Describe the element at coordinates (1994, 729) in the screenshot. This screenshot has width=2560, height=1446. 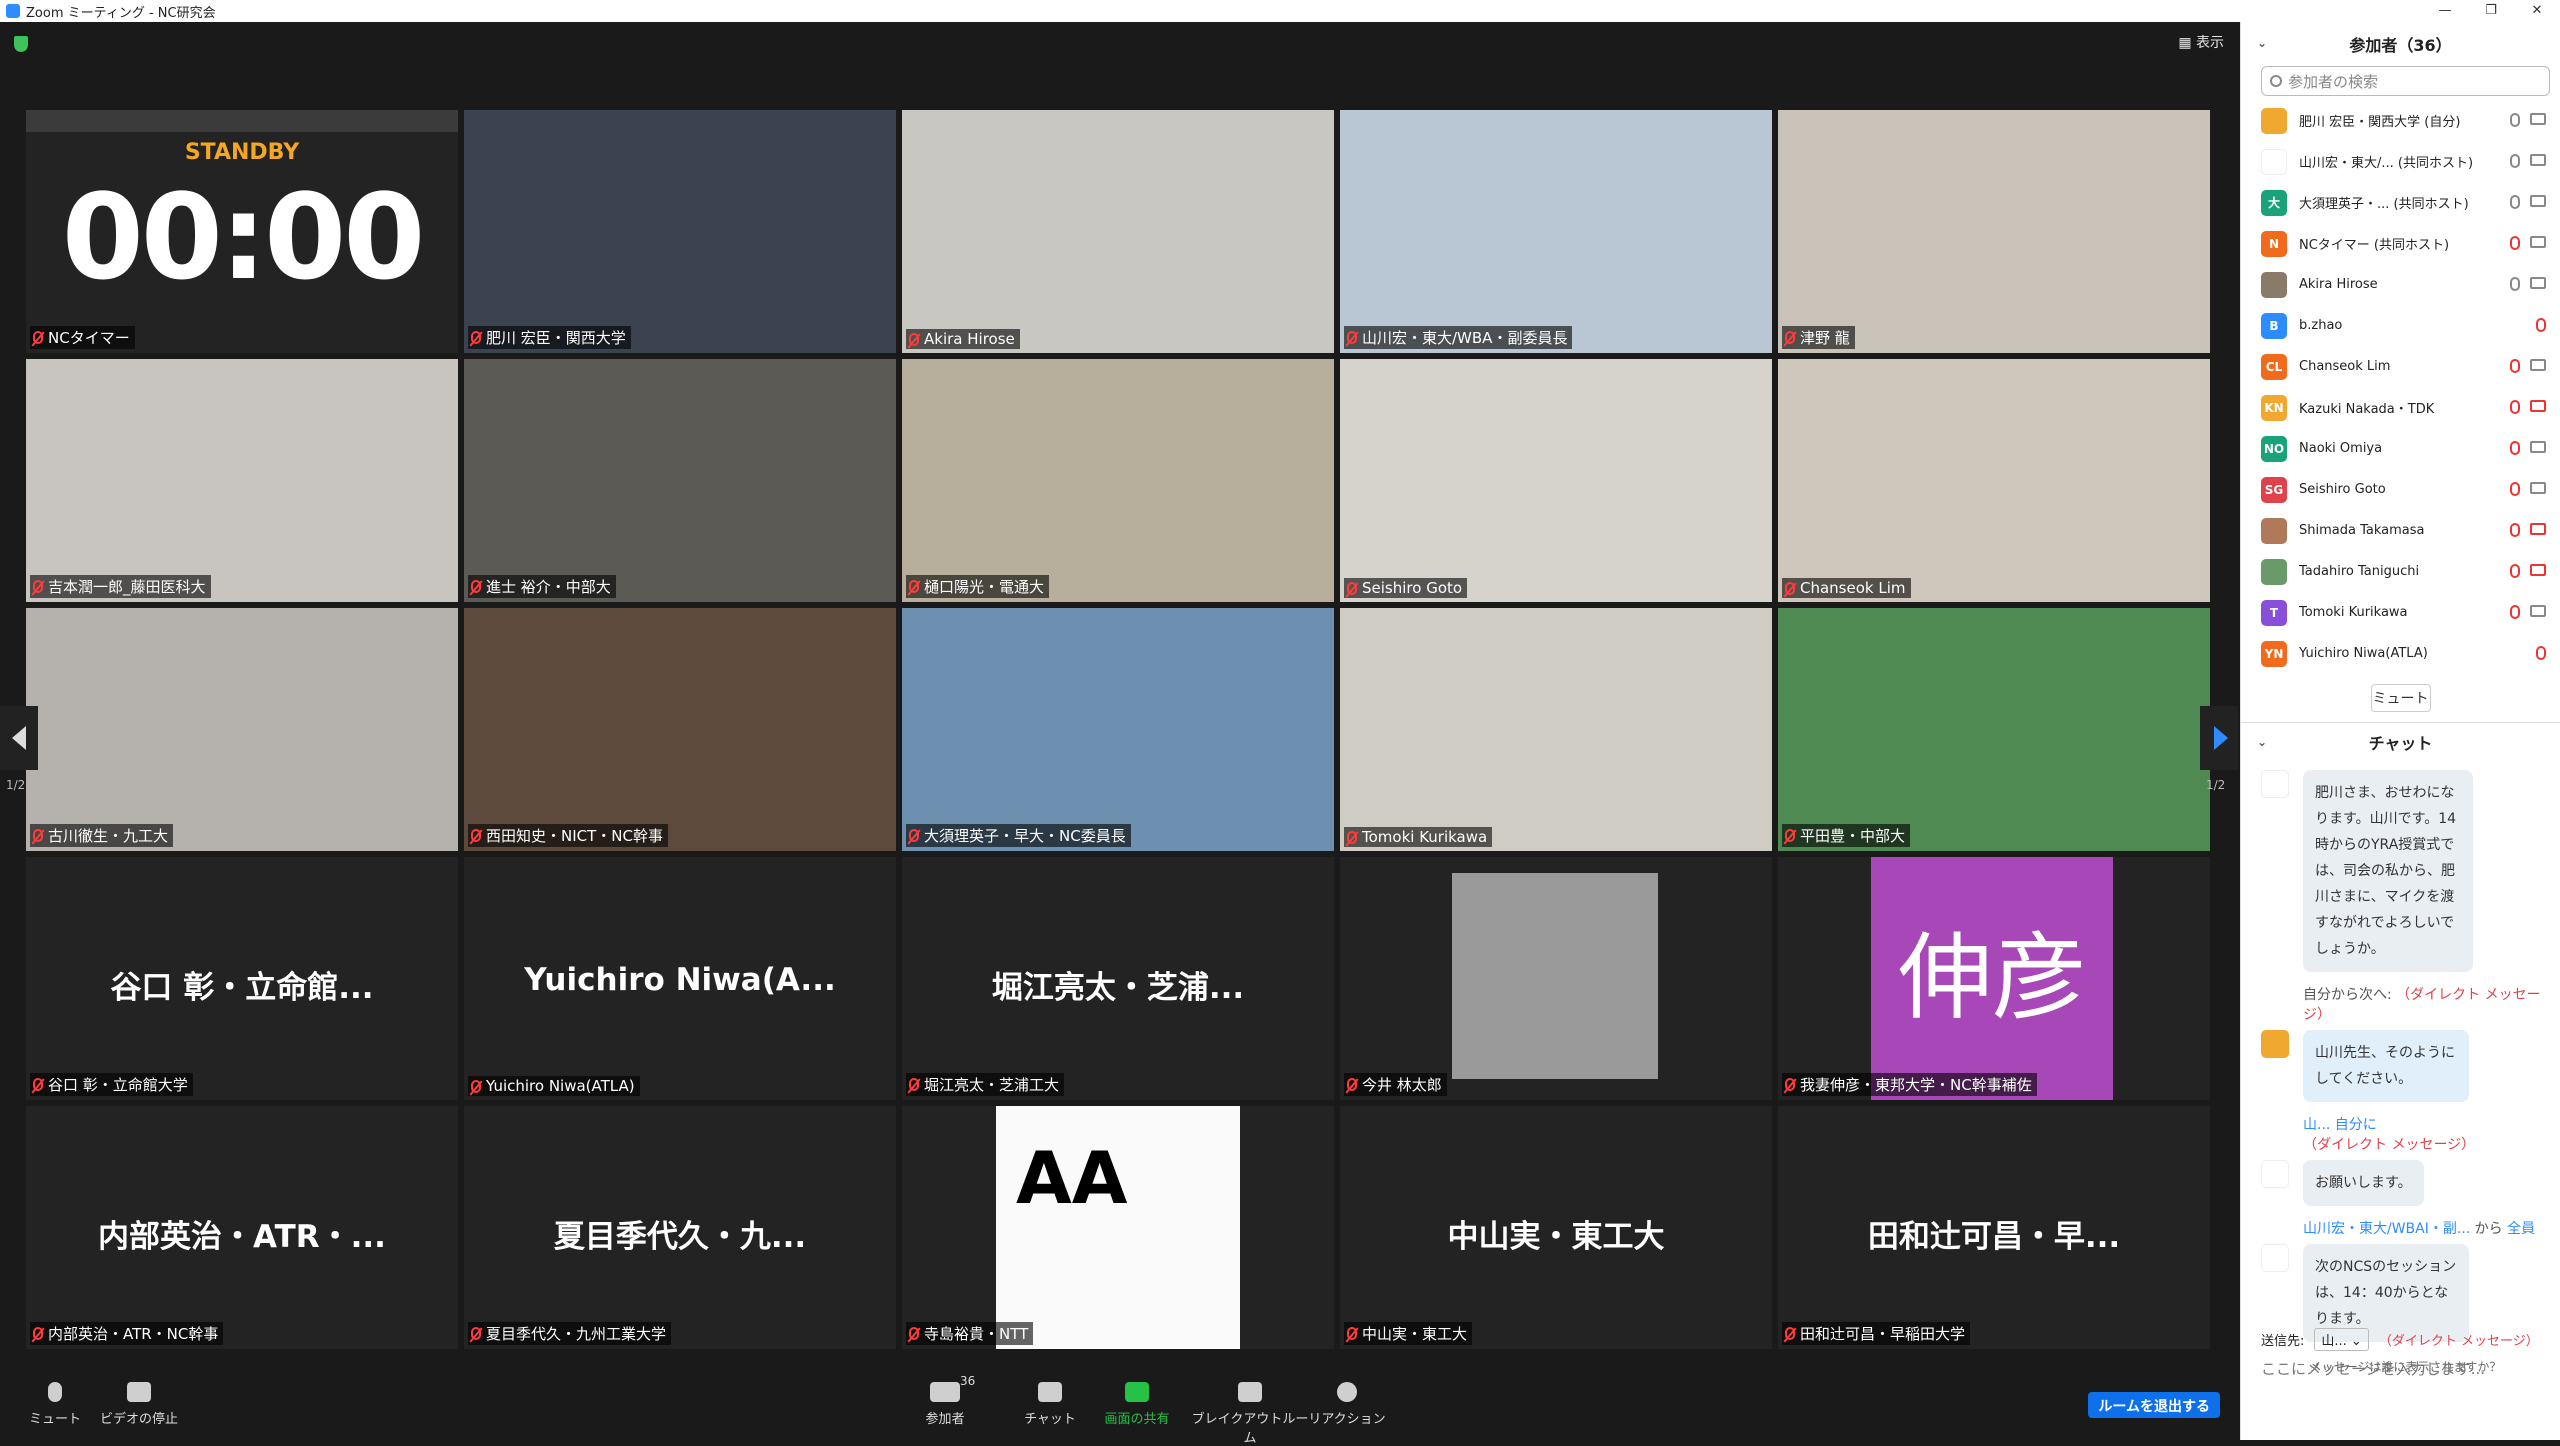
I see `video-tile: 平田豊・中部大` at that location.